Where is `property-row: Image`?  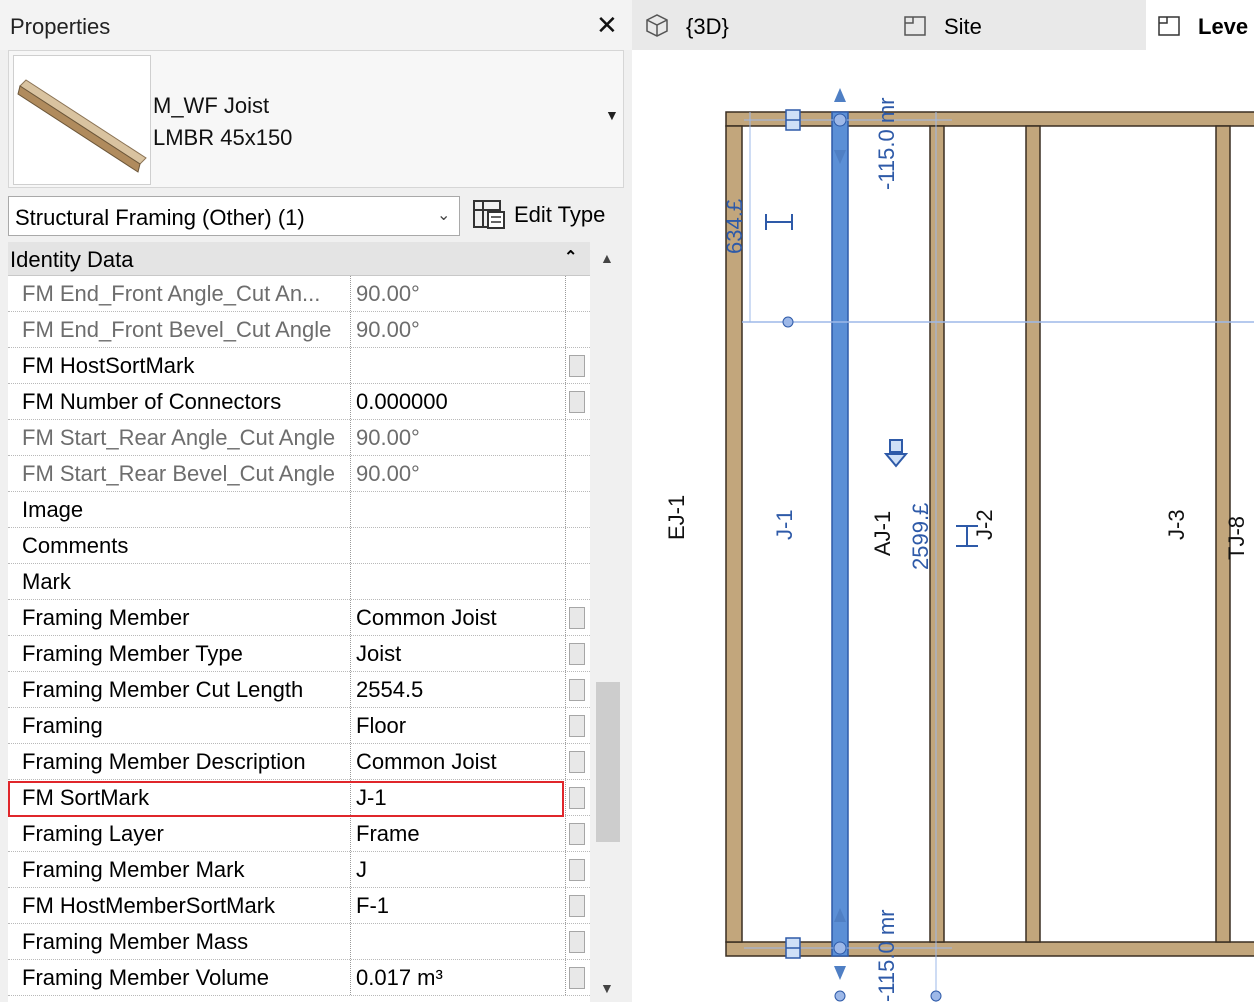 property-row: Image is located at coordinates (299, 510).